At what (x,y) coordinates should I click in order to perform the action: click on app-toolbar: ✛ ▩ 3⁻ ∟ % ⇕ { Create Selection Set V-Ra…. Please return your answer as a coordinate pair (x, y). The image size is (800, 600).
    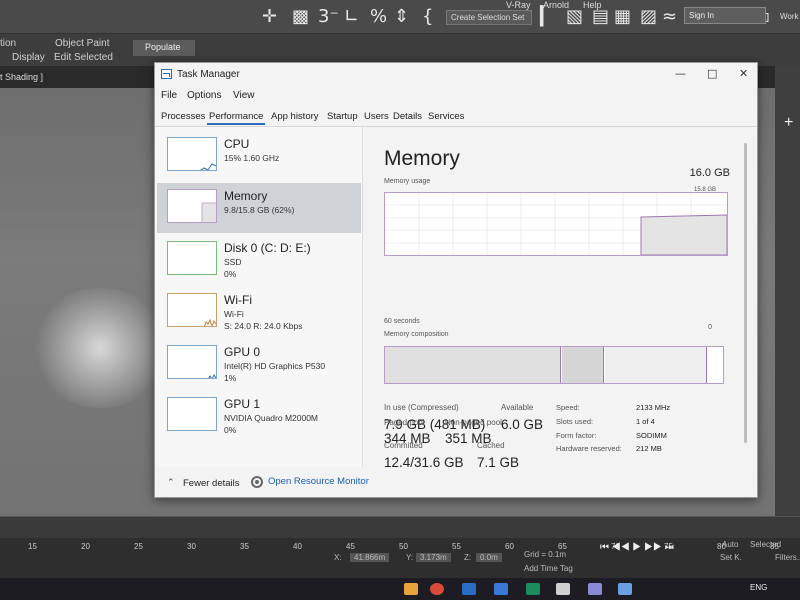
    Looking at the image, I should click on (400, 17).